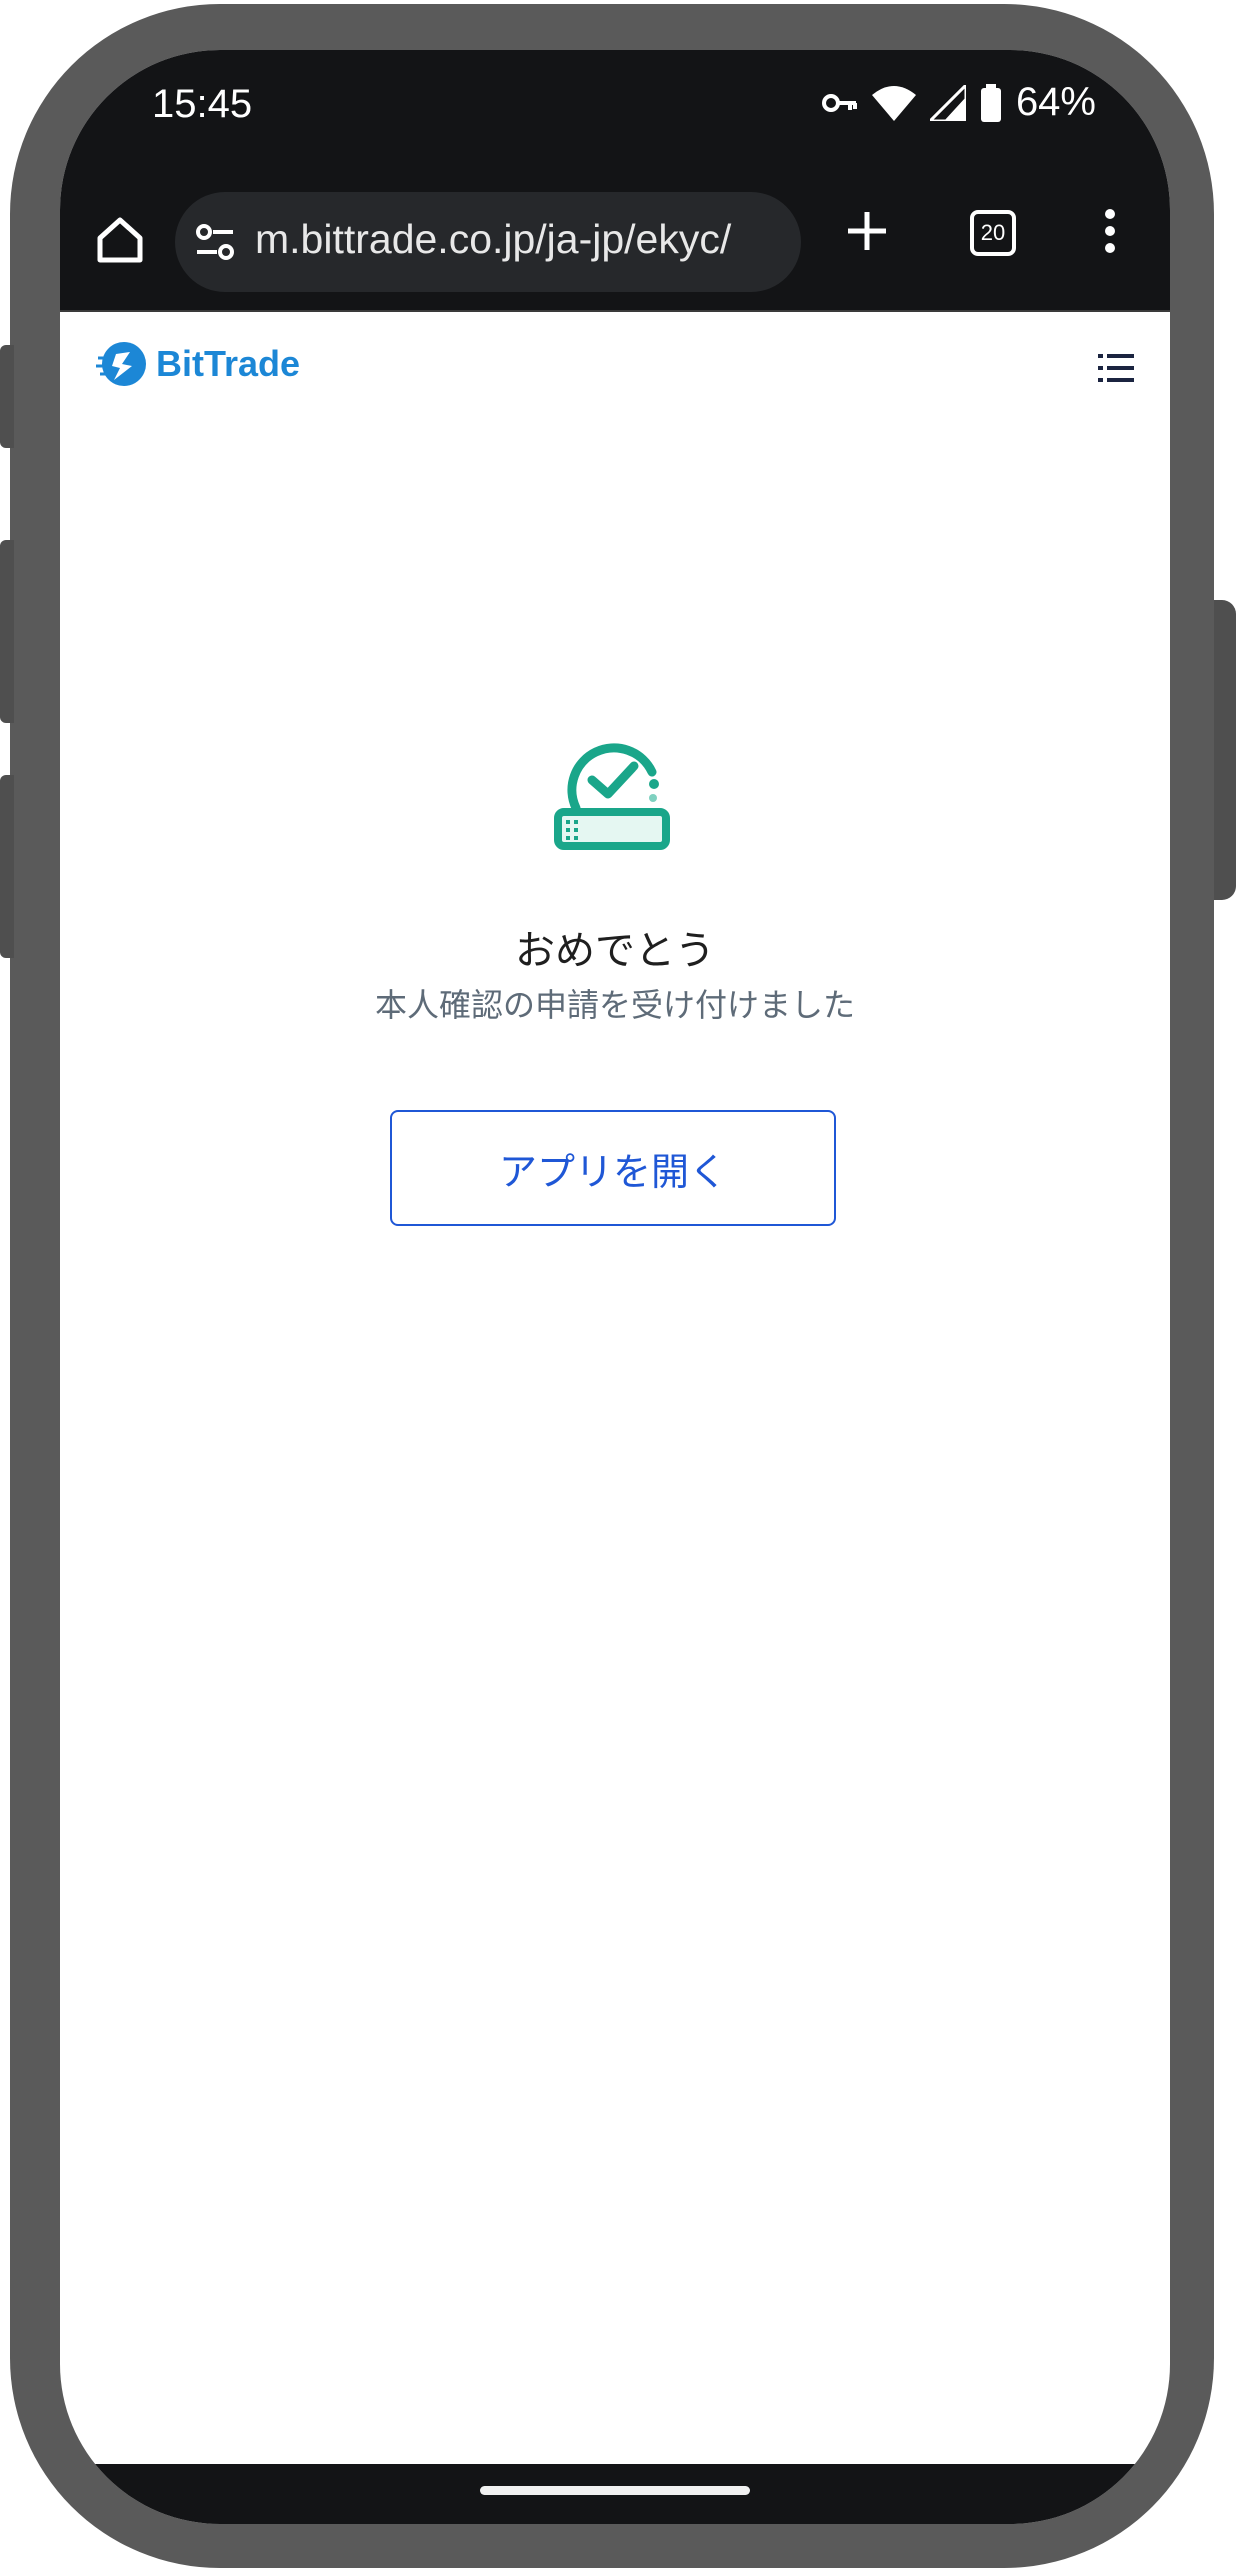  Describe the element at coordinates (867, 231) in the screenshot. I see `new-tab-icon` at that location.